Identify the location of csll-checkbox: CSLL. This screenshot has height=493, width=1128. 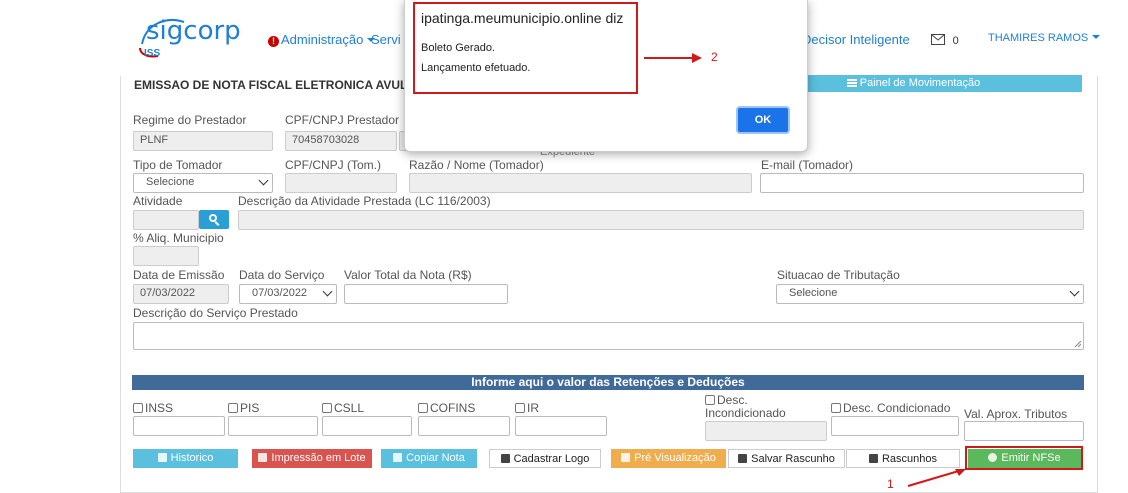
(343, 408).